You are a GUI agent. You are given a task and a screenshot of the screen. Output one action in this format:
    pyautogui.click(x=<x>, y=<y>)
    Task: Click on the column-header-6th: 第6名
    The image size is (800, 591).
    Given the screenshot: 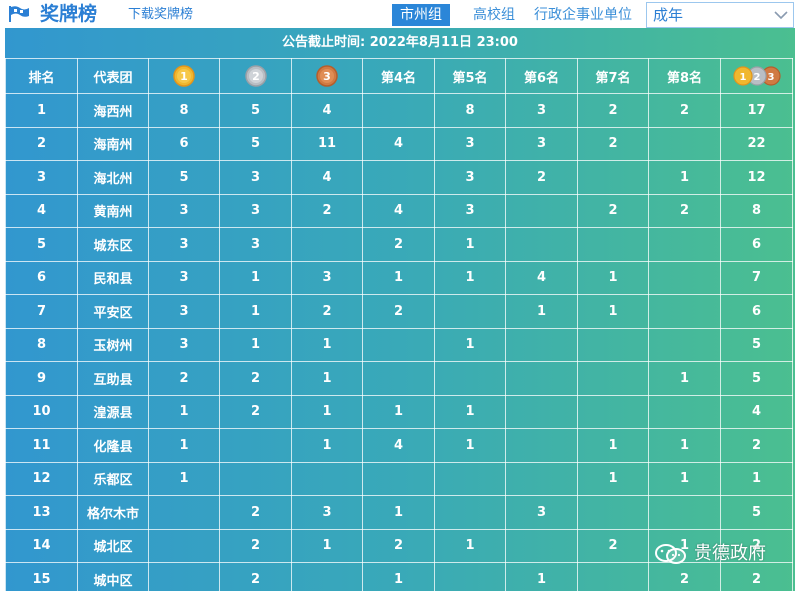 What is the action you would take?
    pyautogui.click(x=541, y=76)
    